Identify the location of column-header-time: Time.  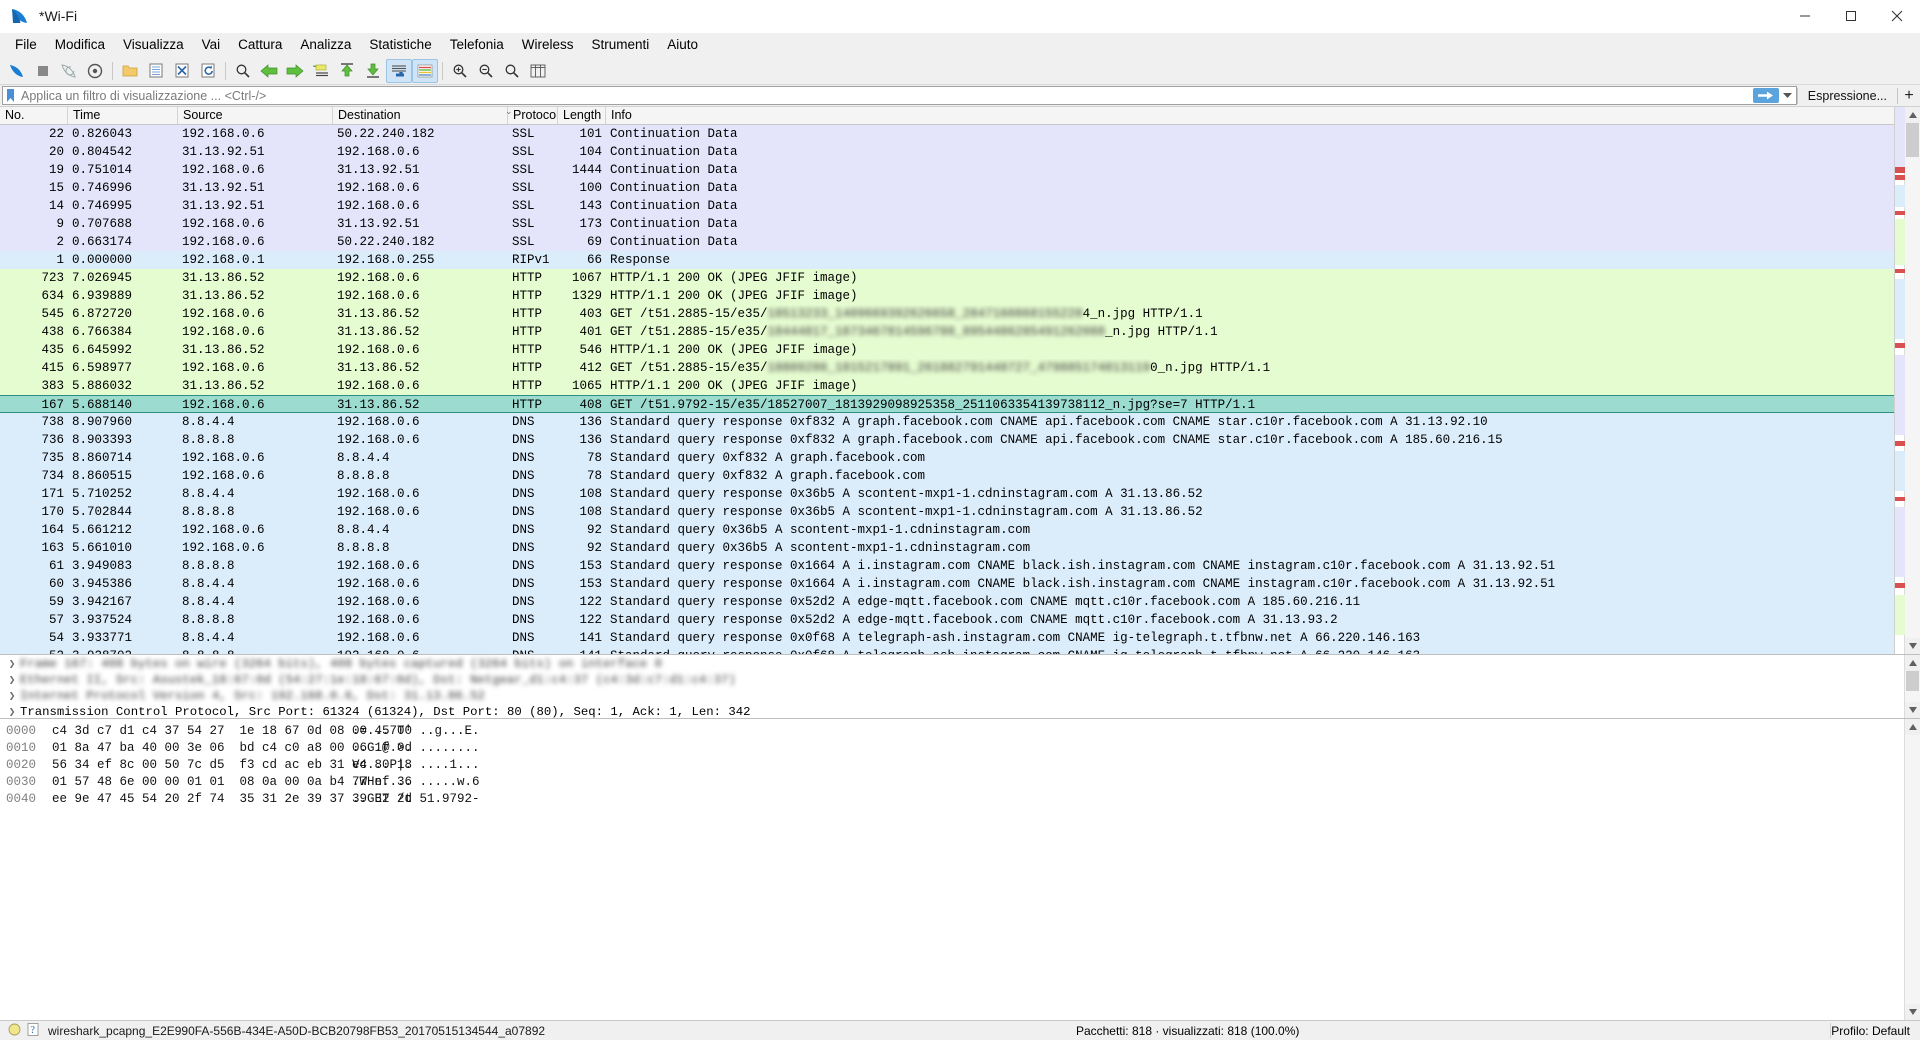
(123, 115).